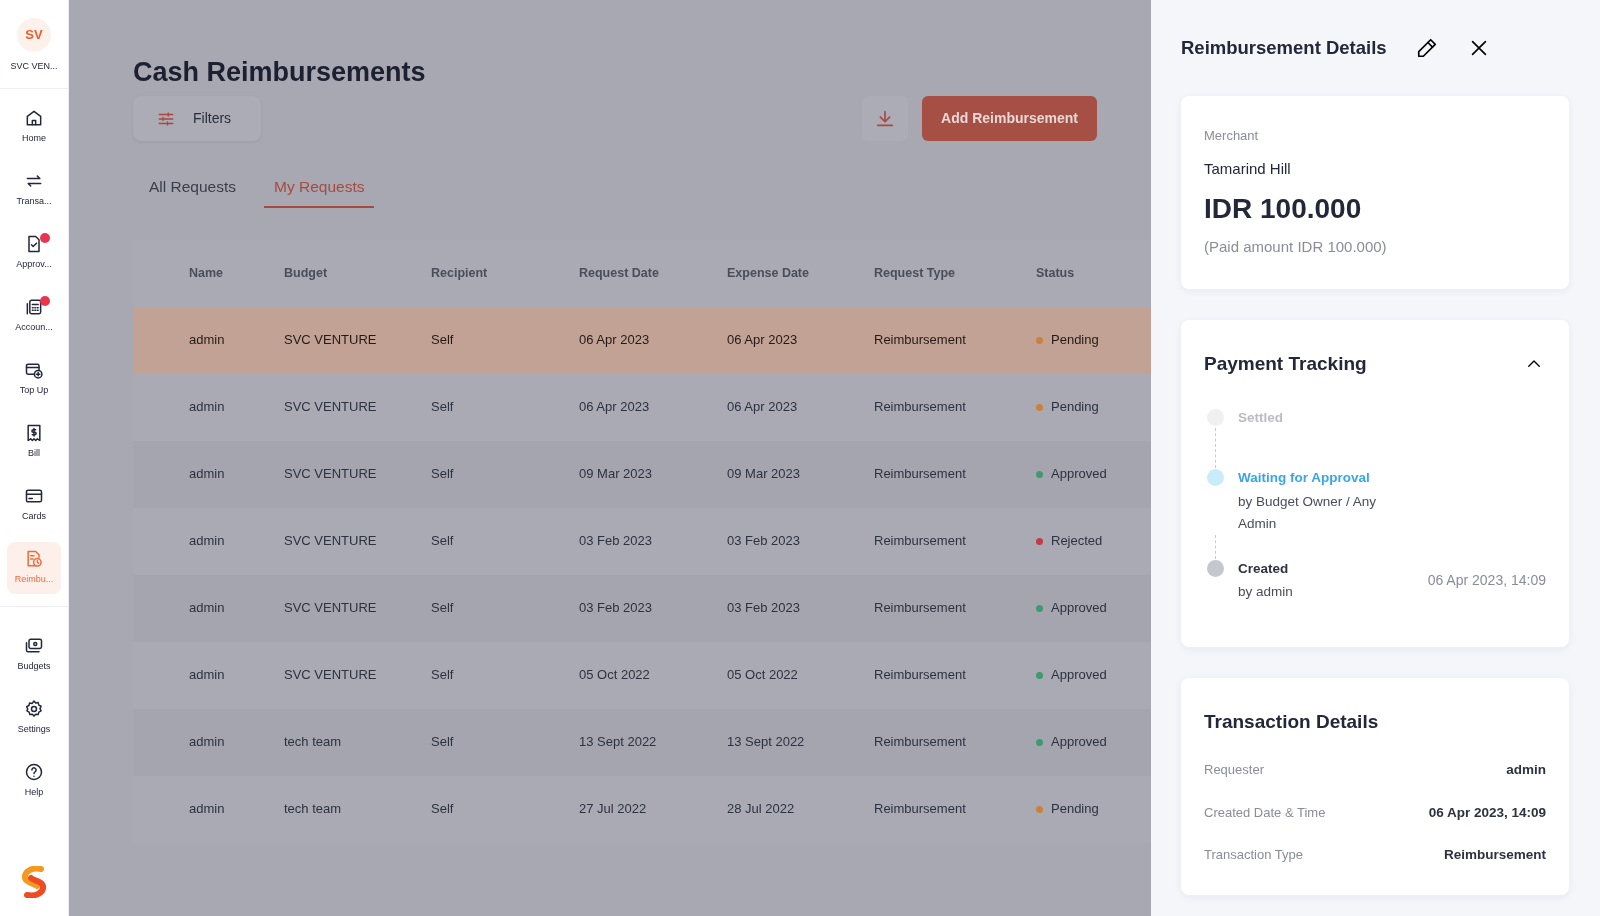 The height and width of the screenshot is (916, 1600). What do you see at coordinates (280, 72) in the screenshot?
I see `page-title: Cash Reimbursements` at bounding box center [280, 72].